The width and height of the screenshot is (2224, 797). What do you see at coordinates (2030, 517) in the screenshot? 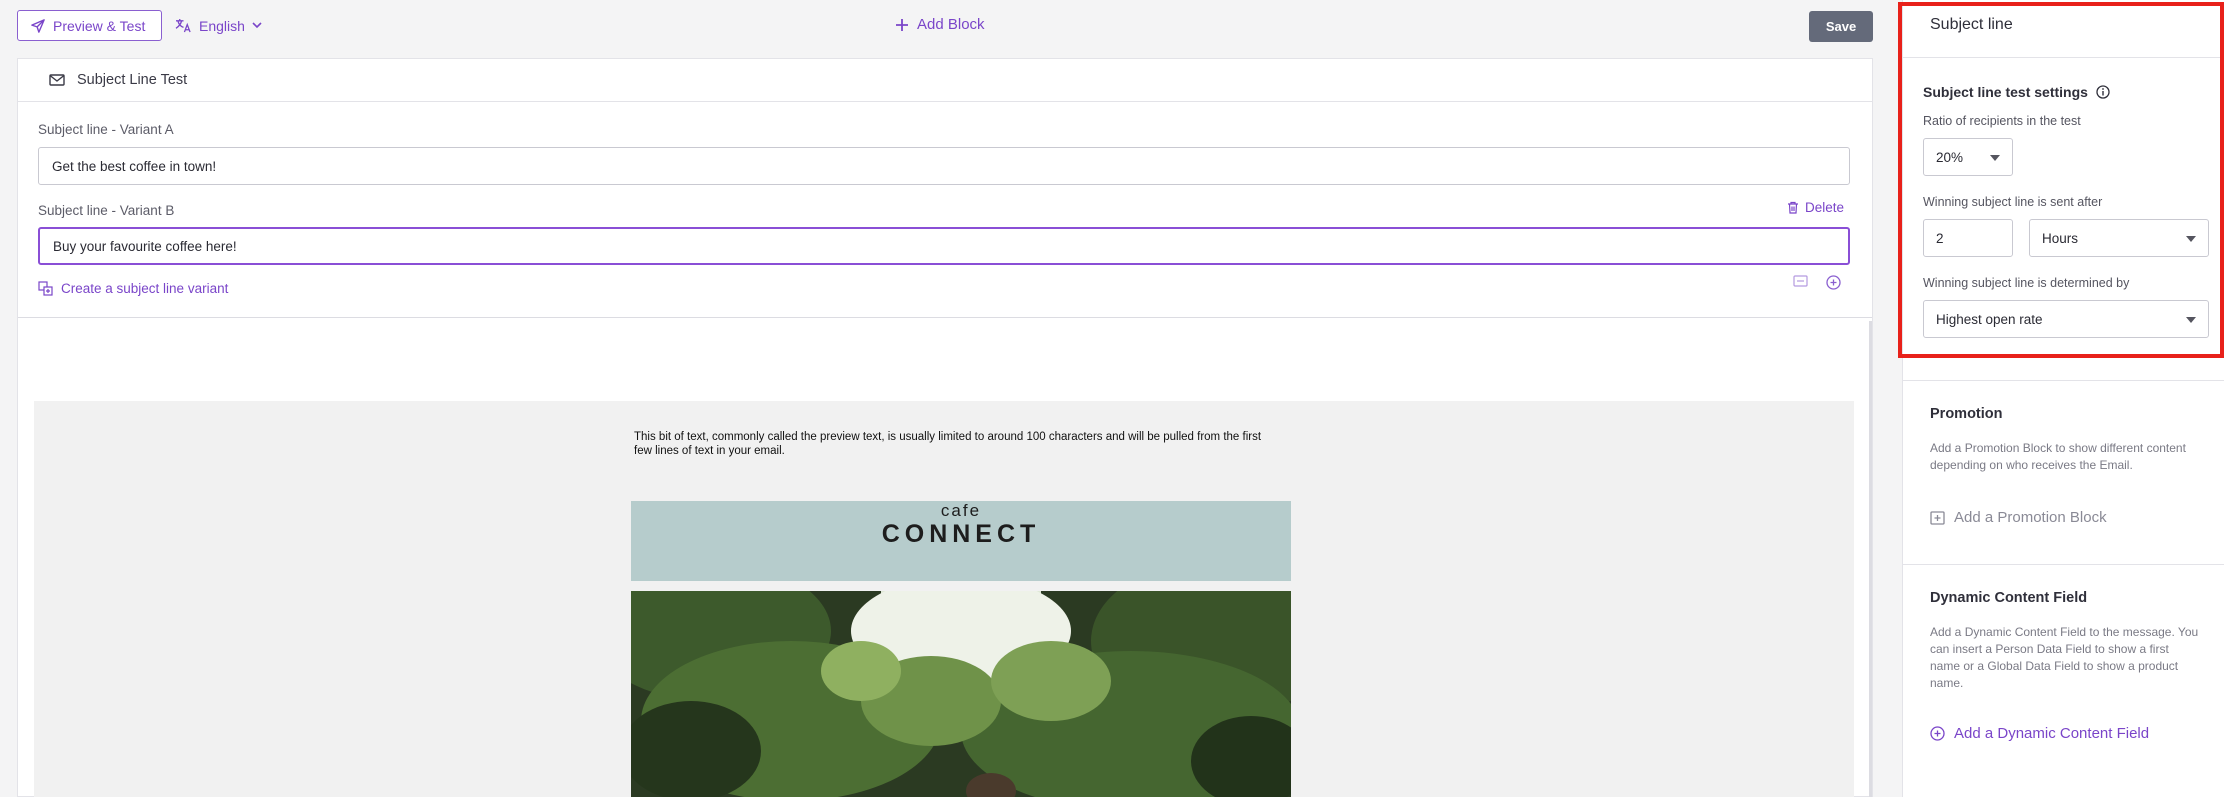
I see `add-promotion-label: Add a Promotion Block` at bounding box center [2030, 517].